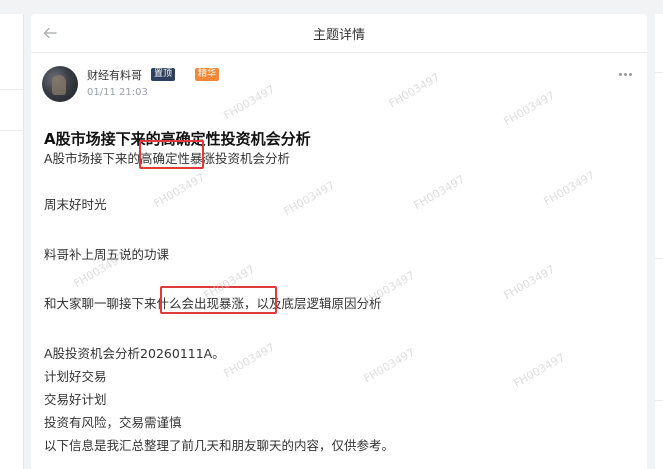  I want to click on pinned-badge: 置顶, so click(163, 74).